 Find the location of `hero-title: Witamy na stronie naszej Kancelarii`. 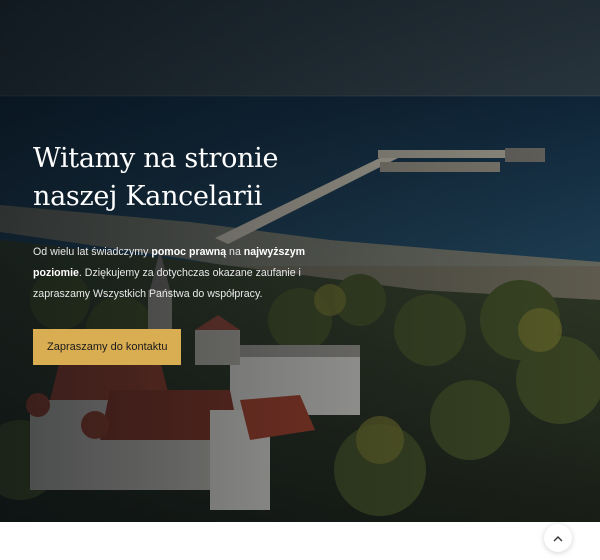

hero-title: Witamy na stronie naszej Kancelarii is located at coordinates (178, 178).